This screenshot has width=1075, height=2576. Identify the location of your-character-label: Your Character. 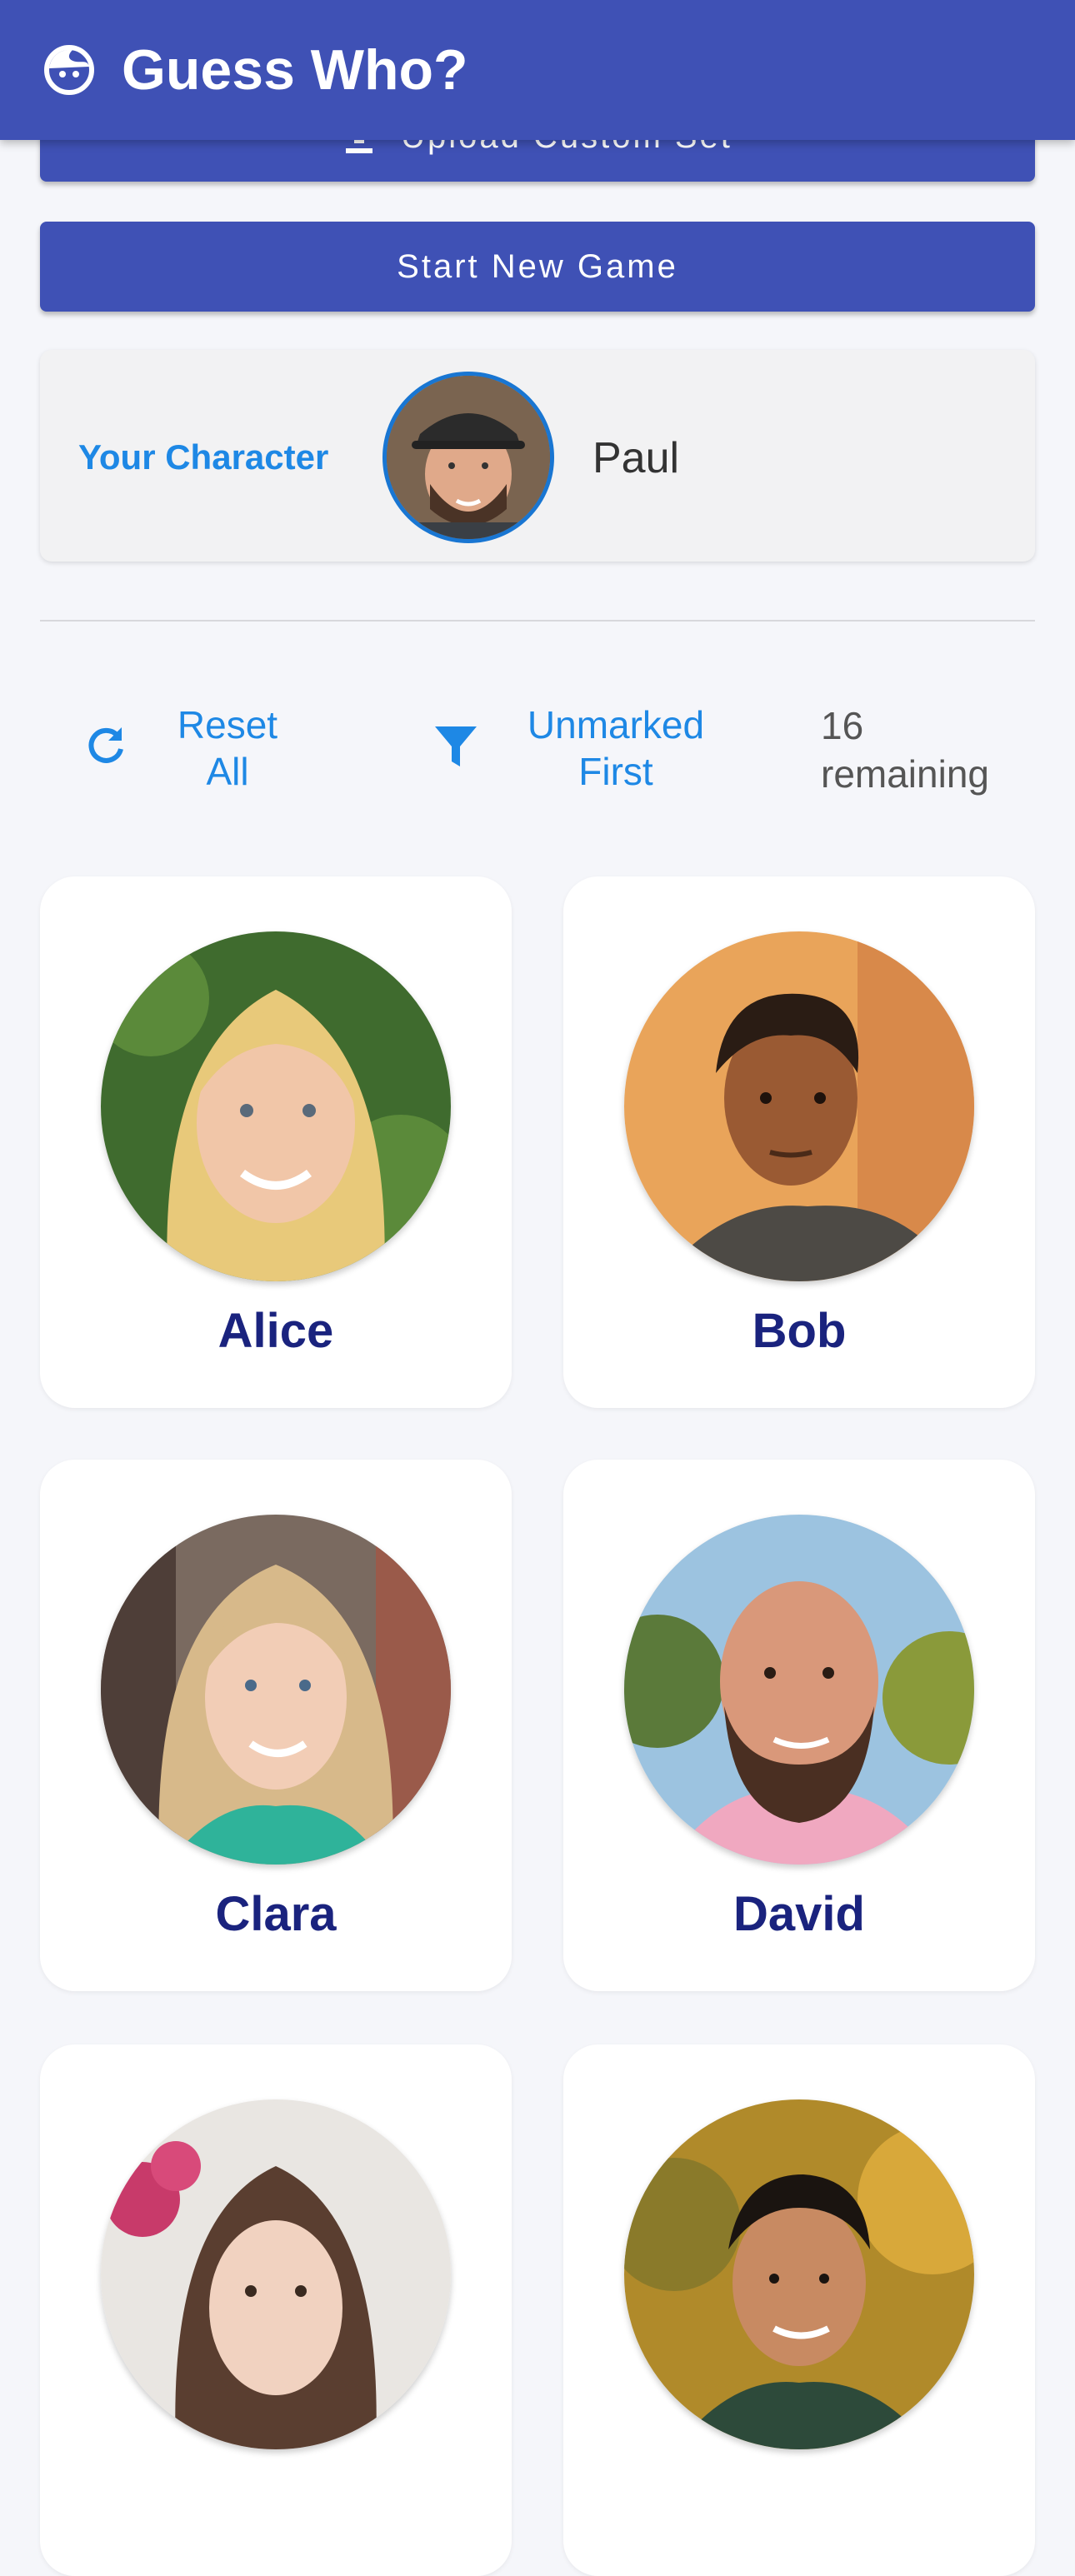
(203, 457).